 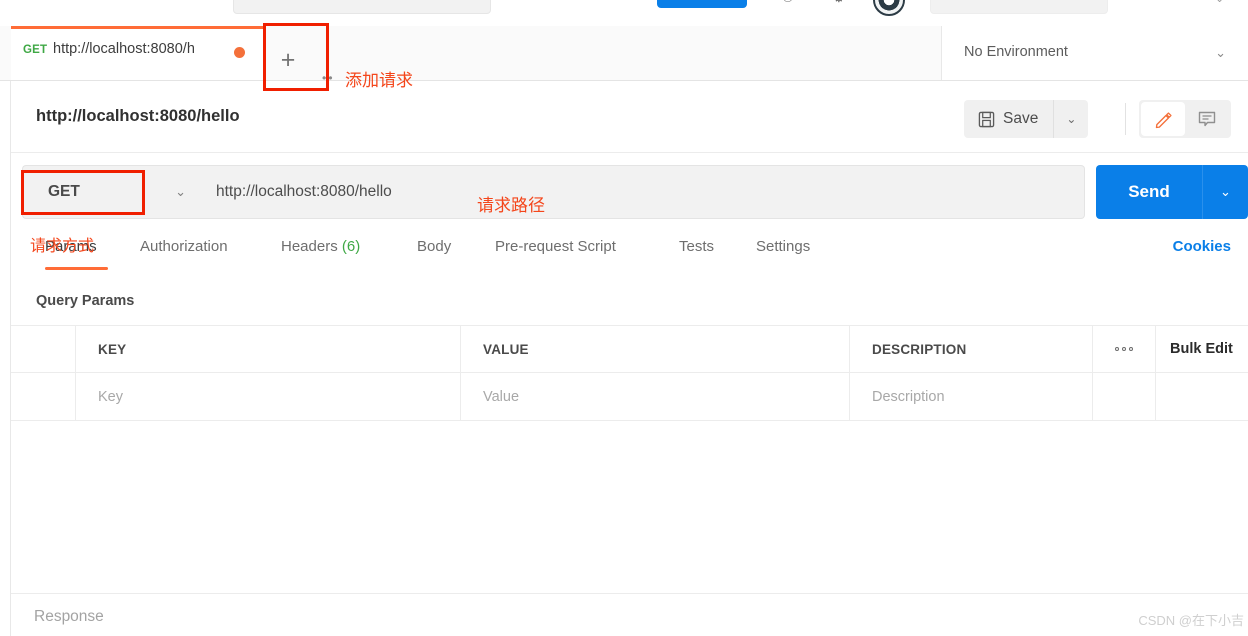 I want to click on tab-tests-label: Tests, so click(x=697, y=246).